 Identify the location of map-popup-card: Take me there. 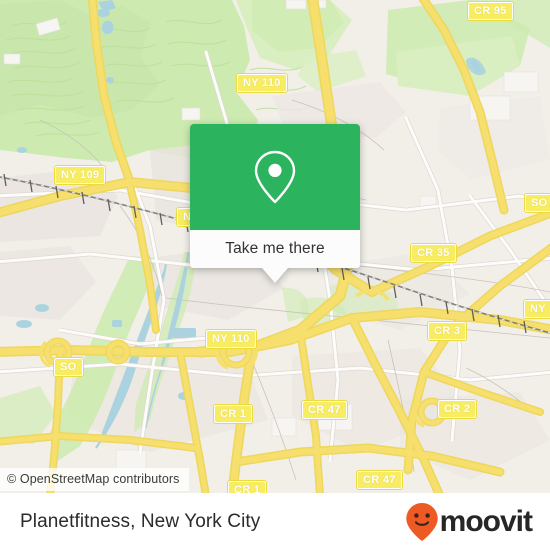
(275, 203).